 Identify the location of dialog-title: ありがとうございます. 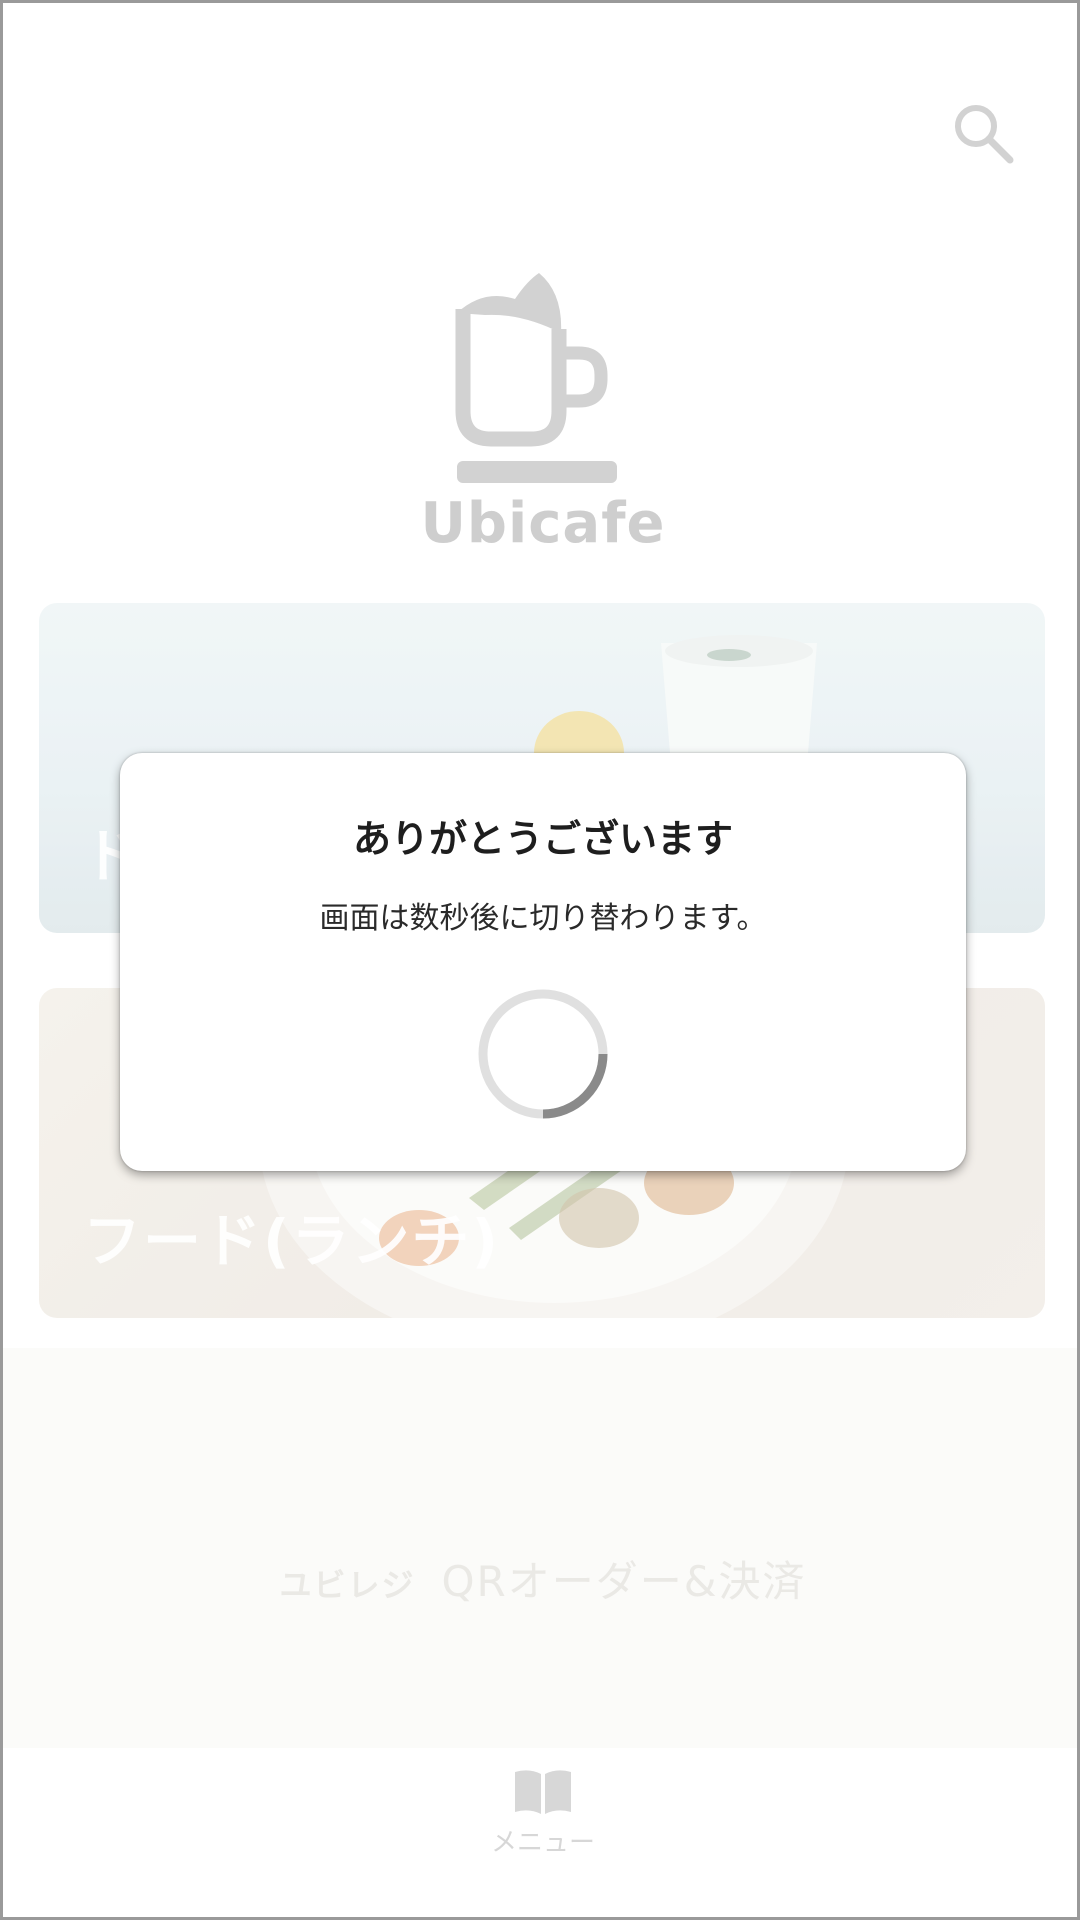
(542, 839).